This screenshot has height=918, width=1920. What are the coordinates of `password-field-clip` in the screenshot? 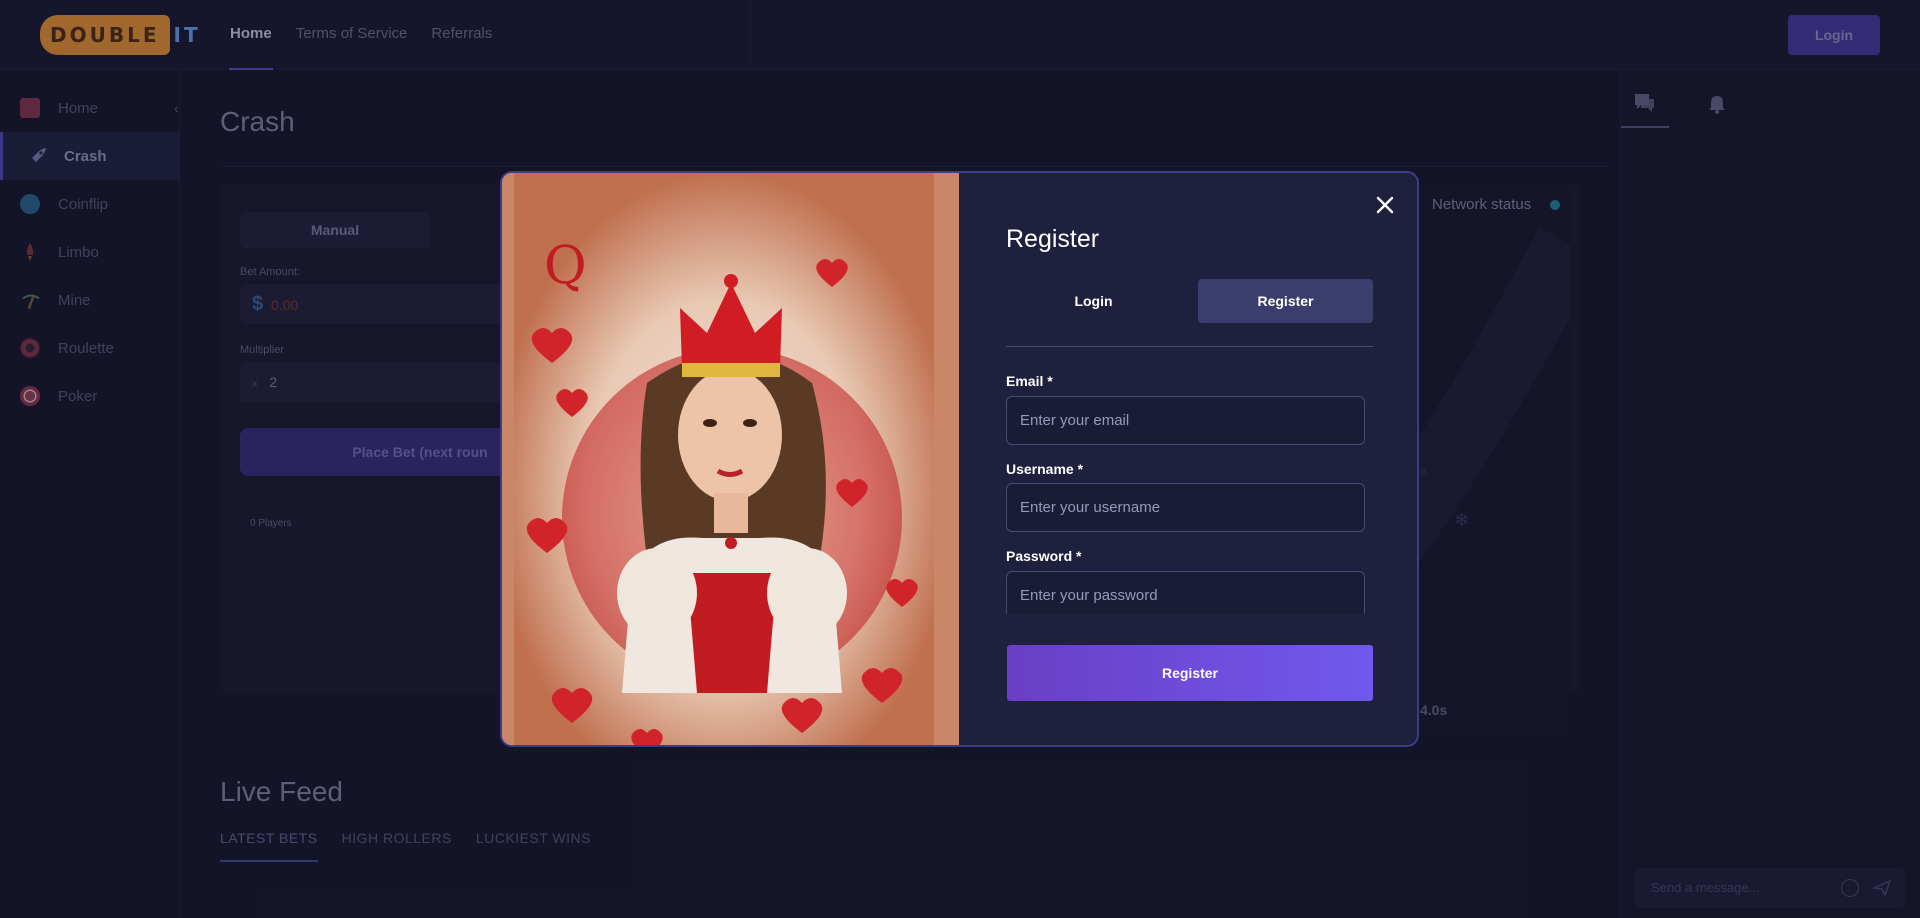 It's located at (1187, 592).